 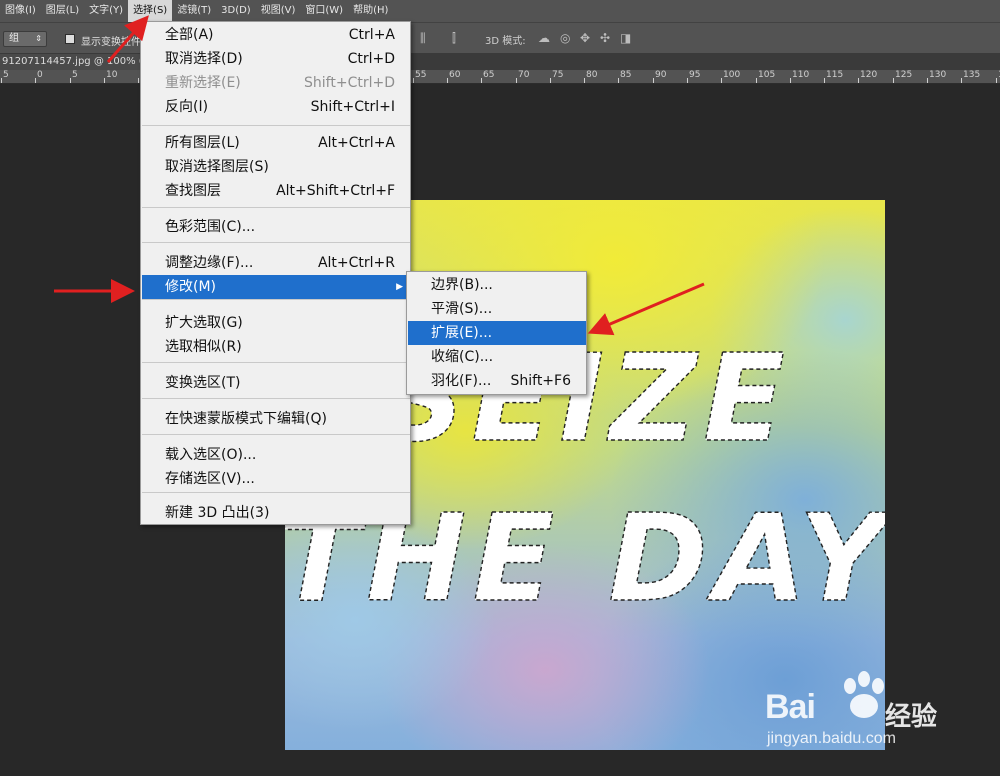 What do you see at coordinates (276, 513) in the screenshot?
I see `menu-item-new-3d-extrusion: 新建 3D 凸出(3)` at bounding box center [276, 513].